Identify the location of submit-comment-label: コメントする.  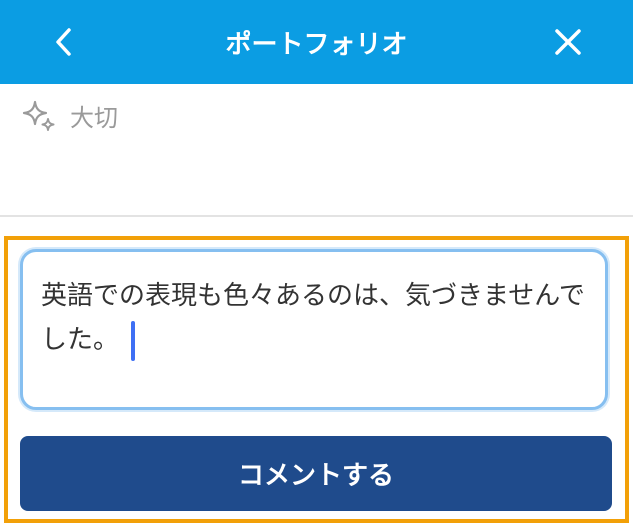
(315, 476).